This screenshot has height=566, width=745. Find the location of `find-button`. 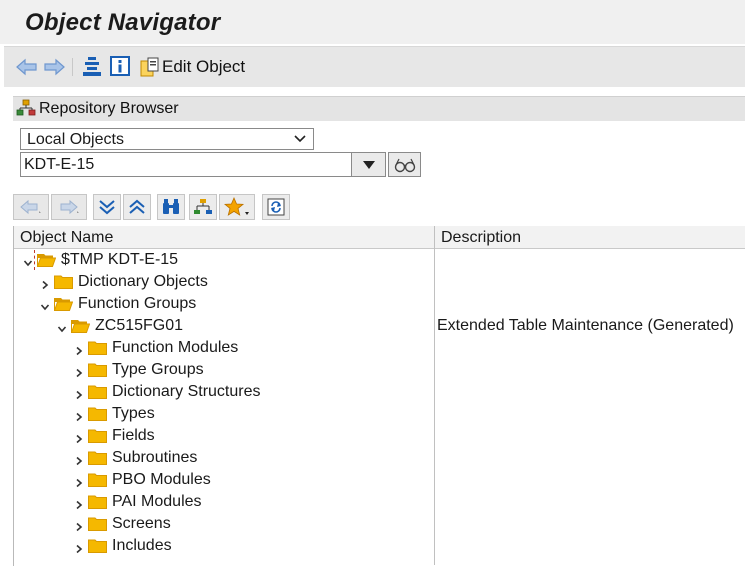

find-button is located at coordinates (171, 207).